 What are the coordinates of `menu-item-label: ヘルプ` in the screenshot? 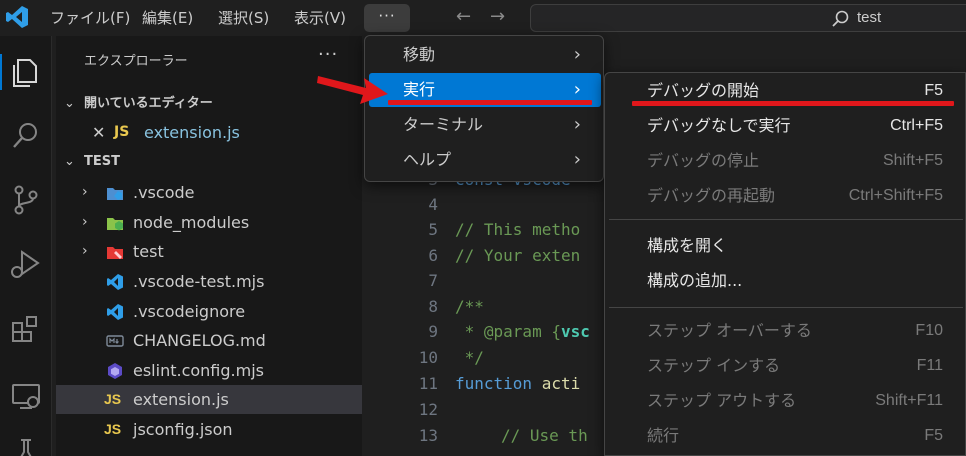 It's located at (427, 159).